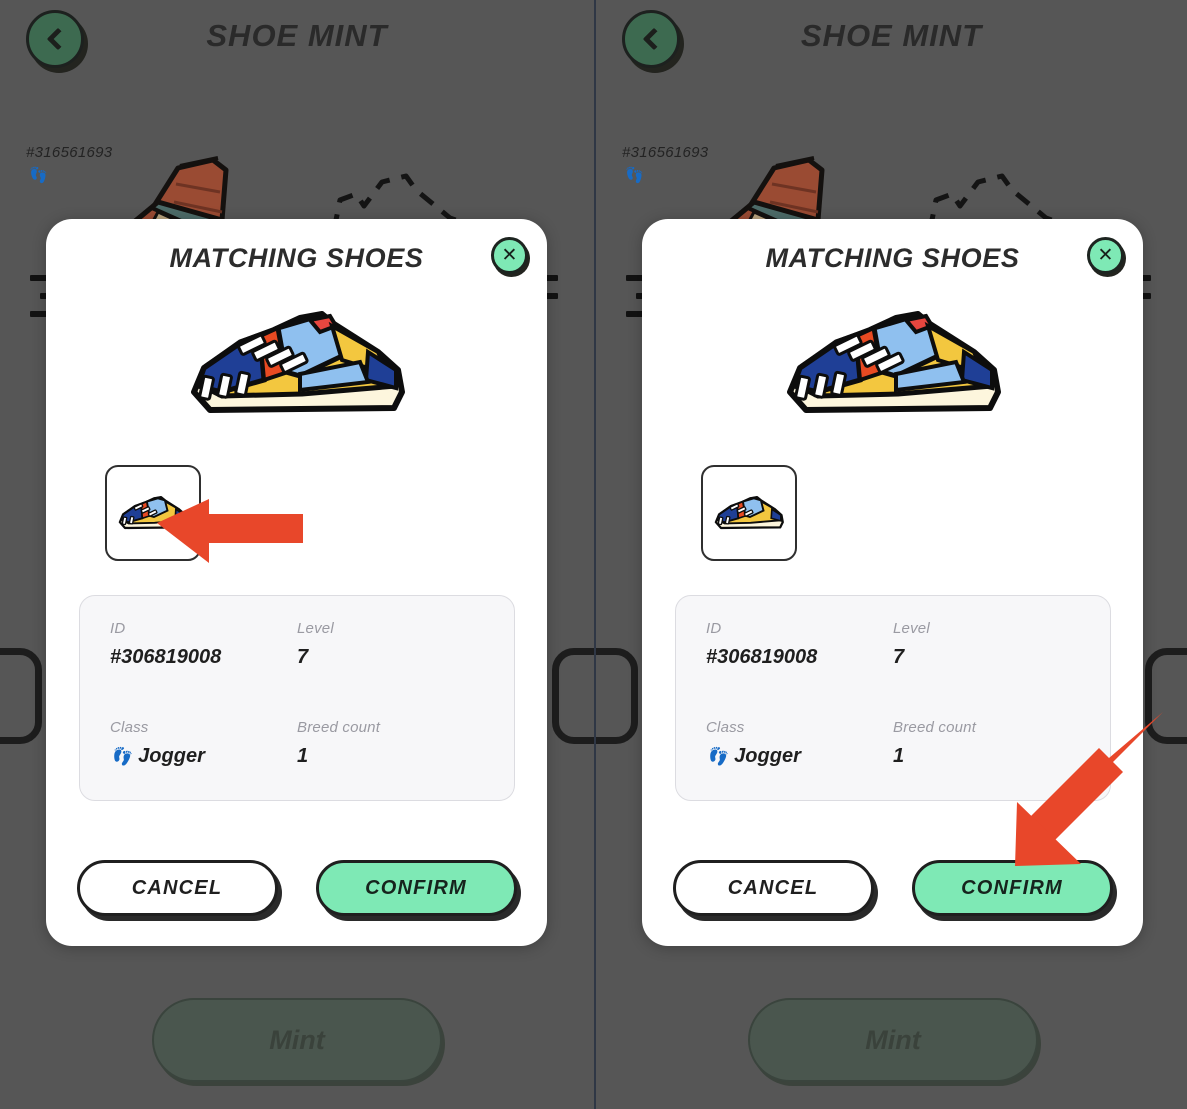 This screenshot has width=1187, height=1109. I want to click on stat-breed-value: 1, so click(303, 756).